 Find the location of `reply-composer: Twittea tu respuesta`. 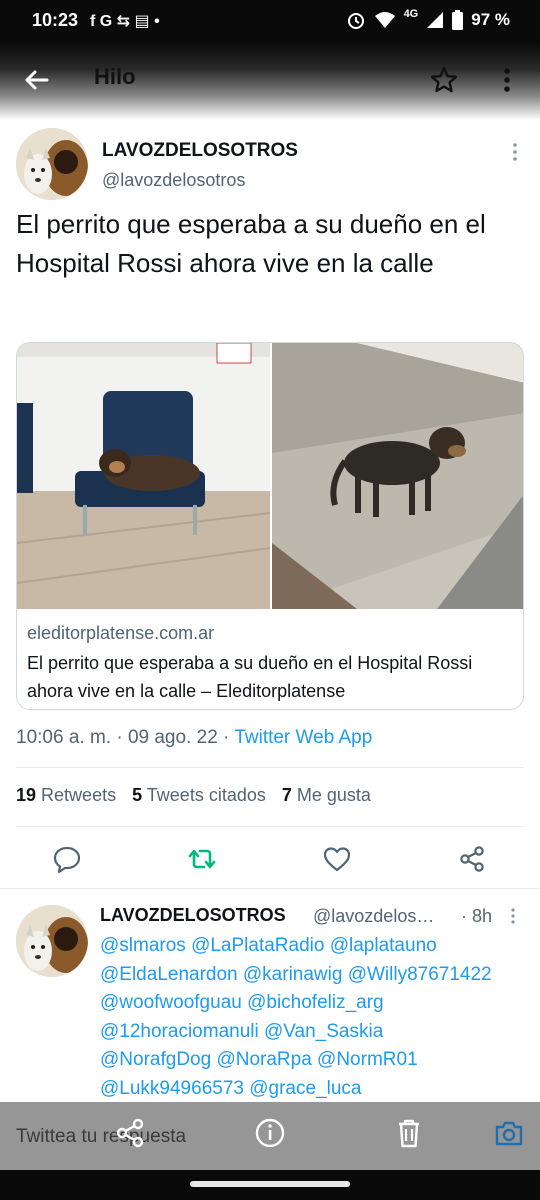

reply-composer: Twittea tu respuesta is located at coordinates (270, 1136).